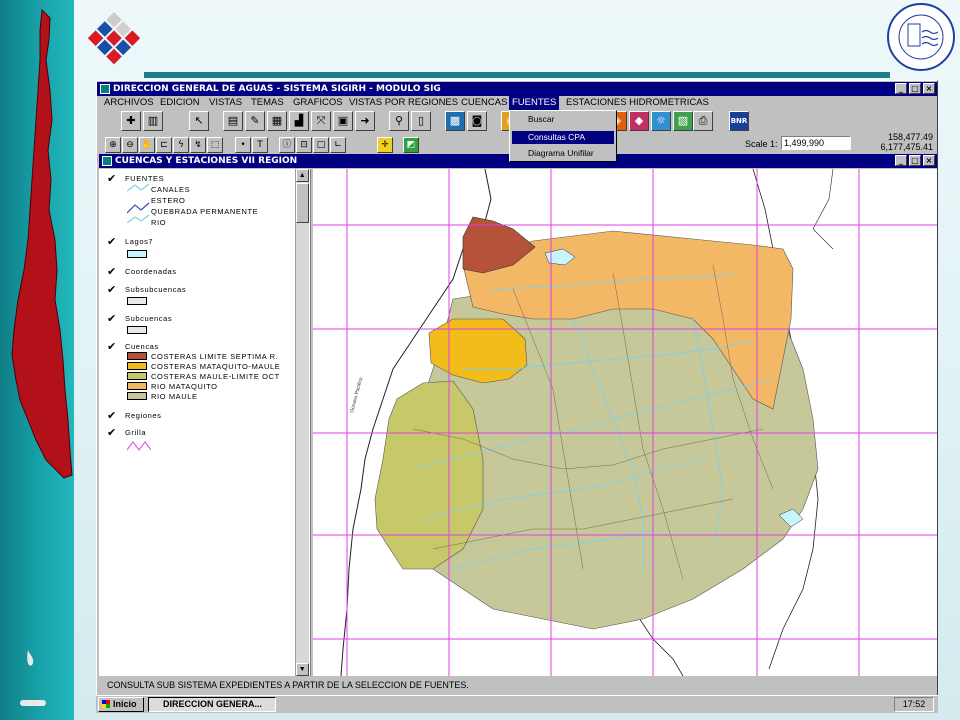 Image resolution: width=960 pixels, height=720 pixels. Describe the element at coordinates (302, 175) in the screenshot. I see `scroll-up-button: ▲` at that location.